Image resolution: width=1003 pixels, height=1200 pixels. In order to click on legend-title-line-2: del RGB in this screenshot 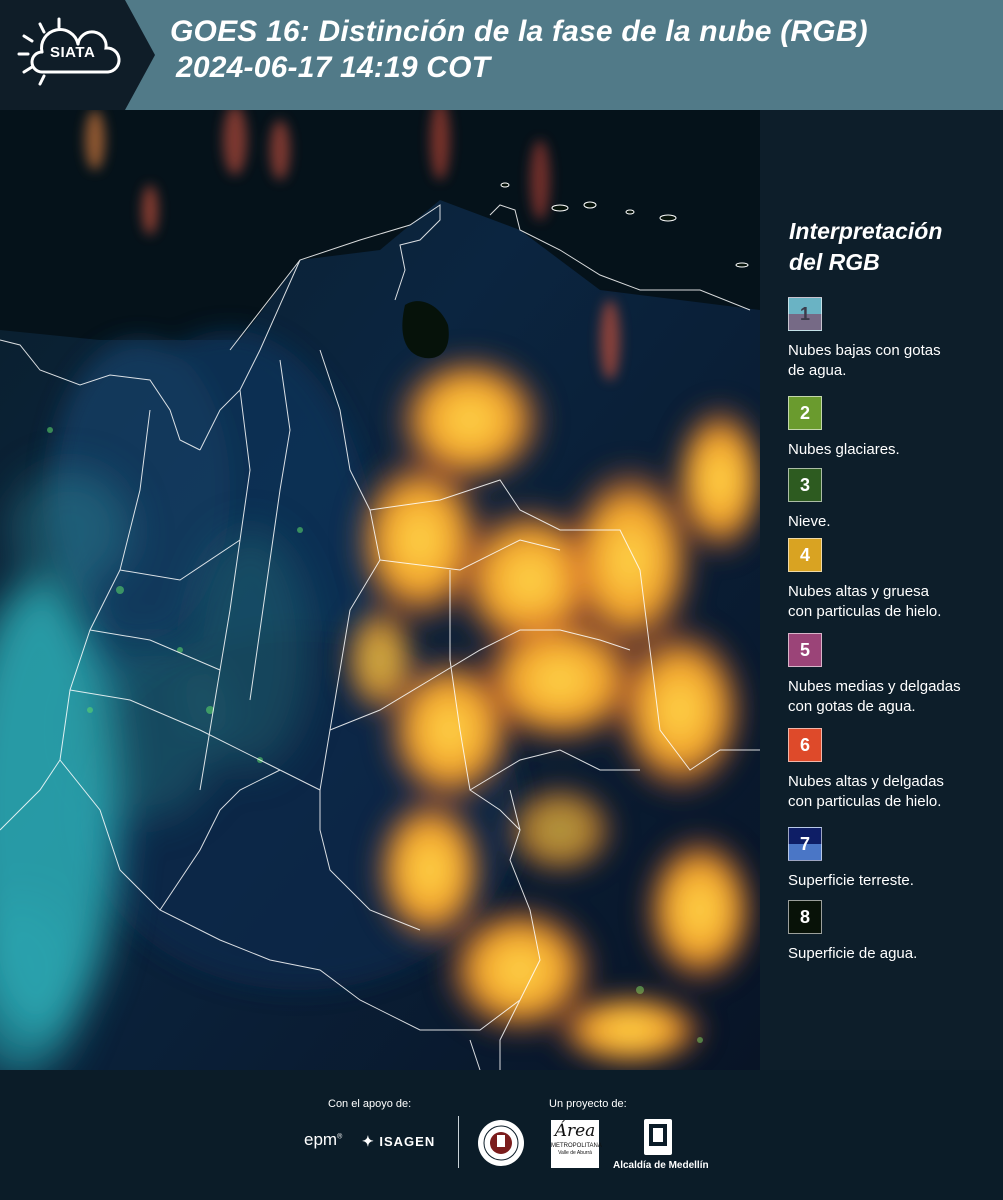, I will do `click(834, 262)`.